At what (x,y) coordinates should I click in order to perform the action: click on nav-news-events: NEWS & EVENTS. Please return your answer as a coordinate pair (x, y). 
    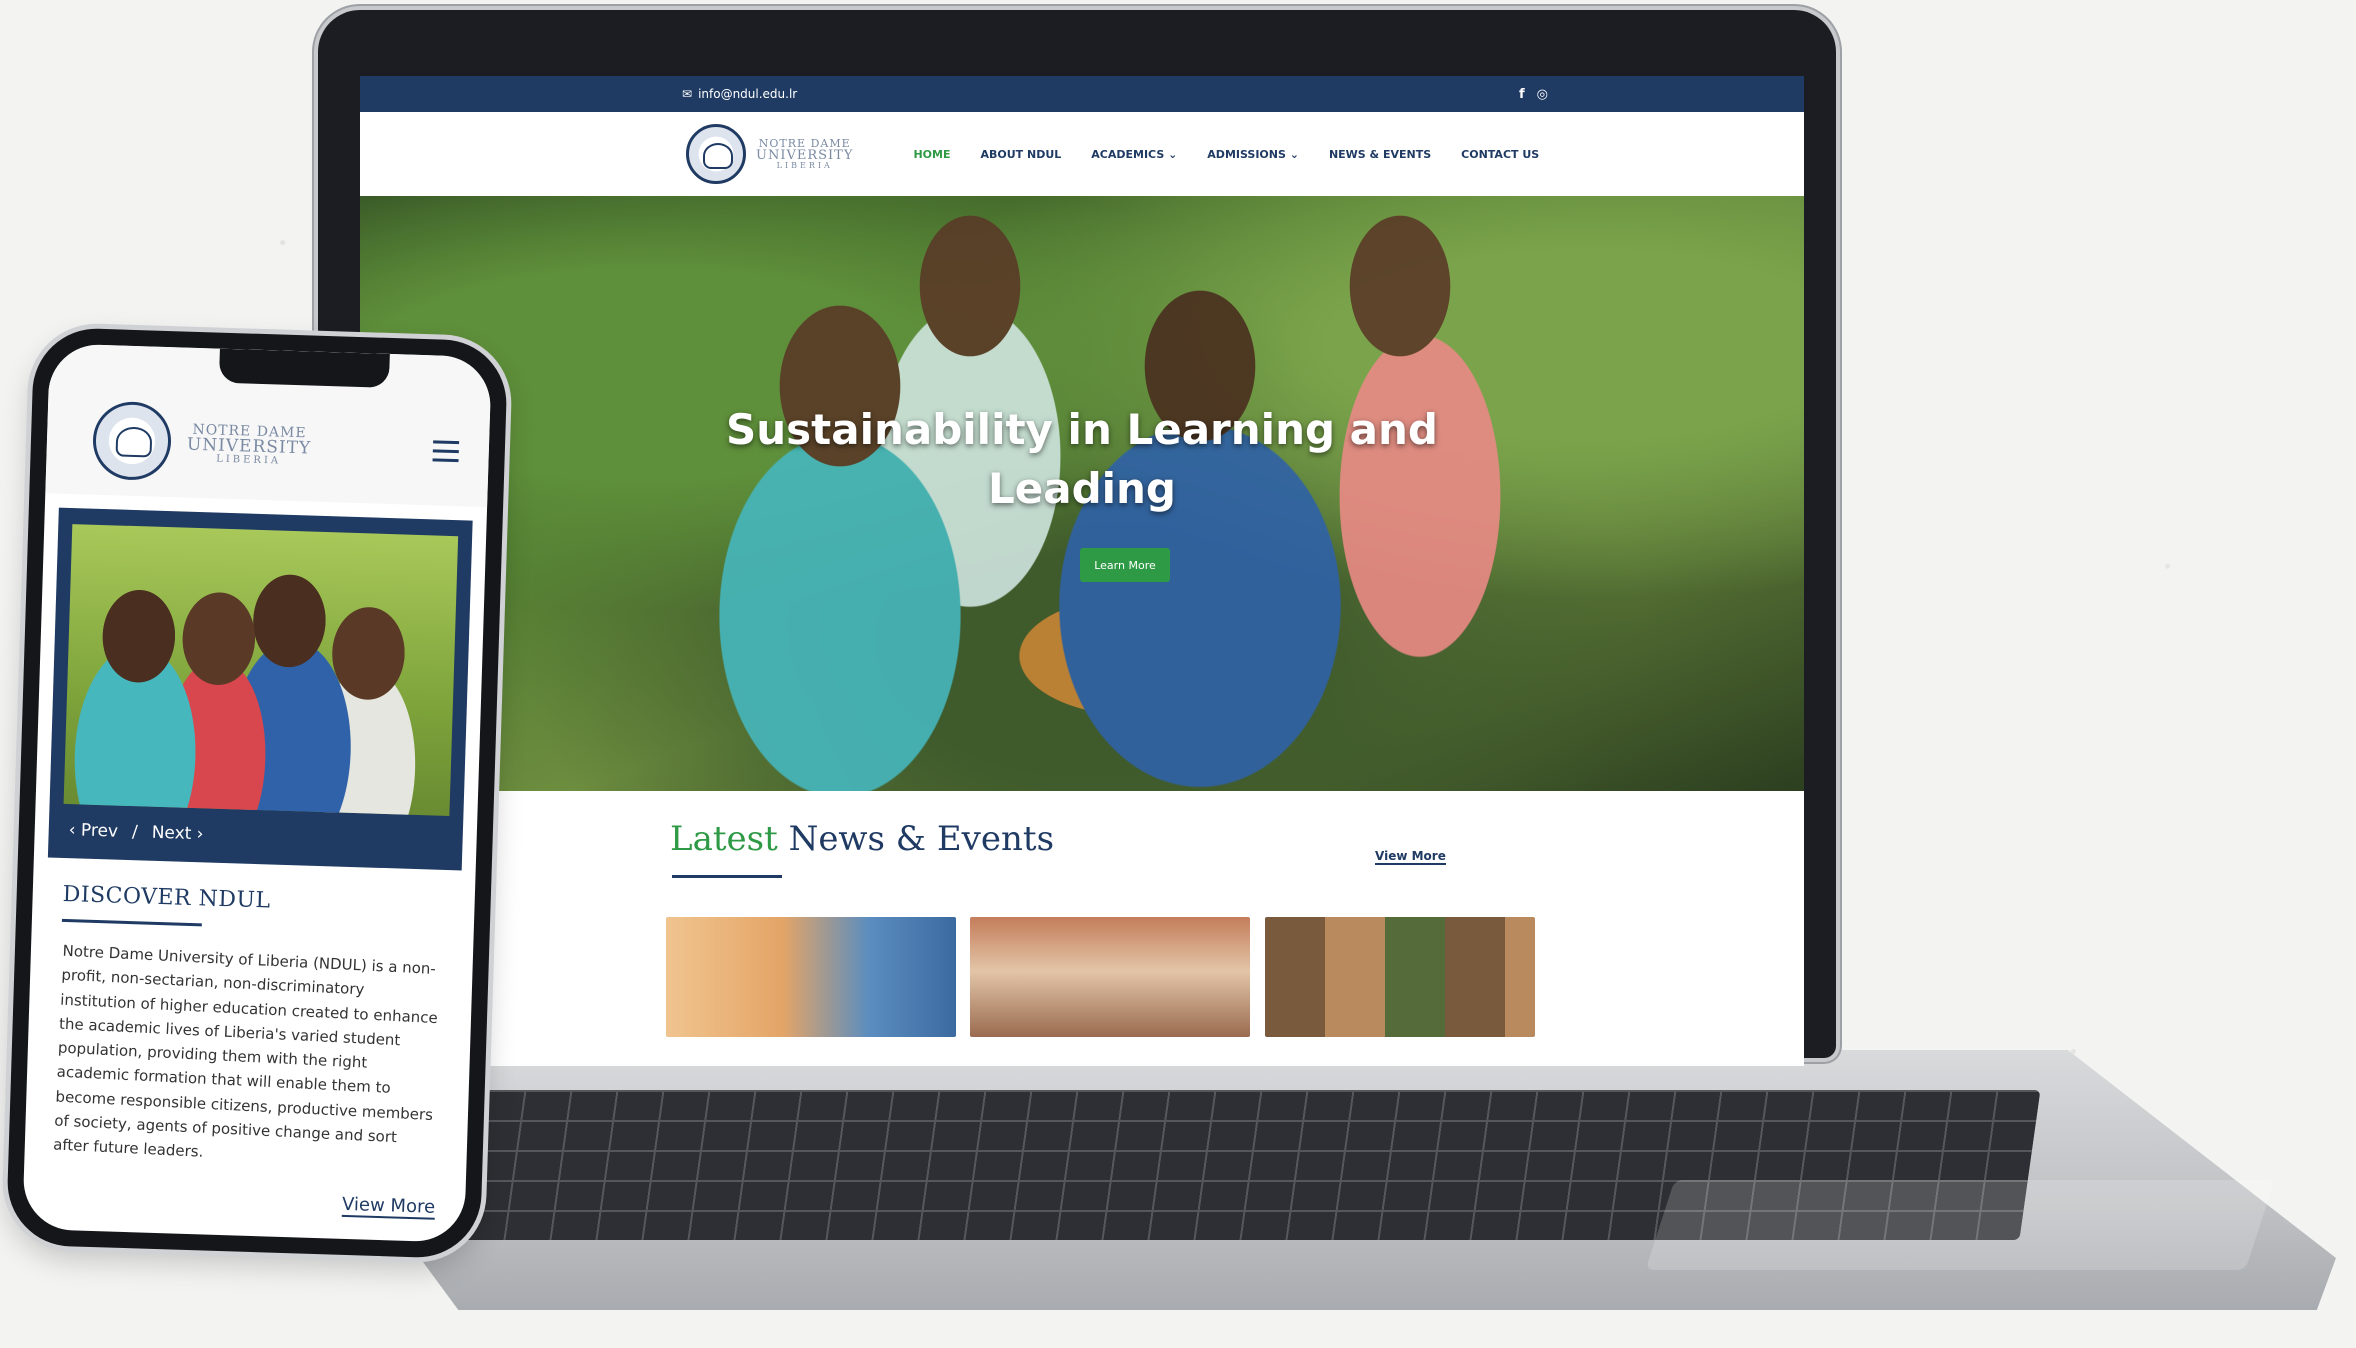
    Looking at the image, I should click on (1380, 154).